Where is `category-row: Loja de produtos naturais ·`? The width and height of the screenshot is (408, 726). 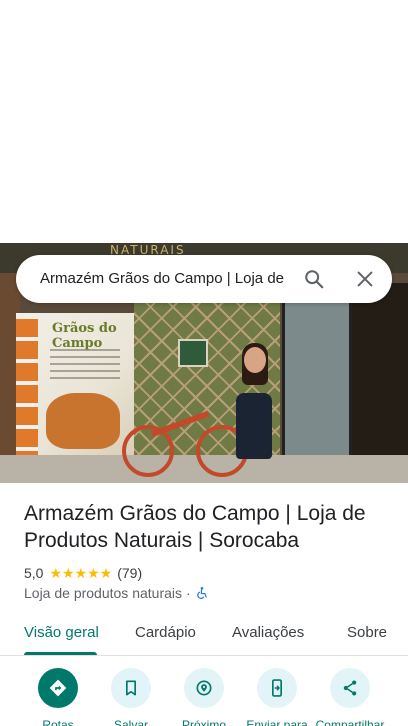
category-row: Loja de produtos naturais · is located at coordinates (116, 593).